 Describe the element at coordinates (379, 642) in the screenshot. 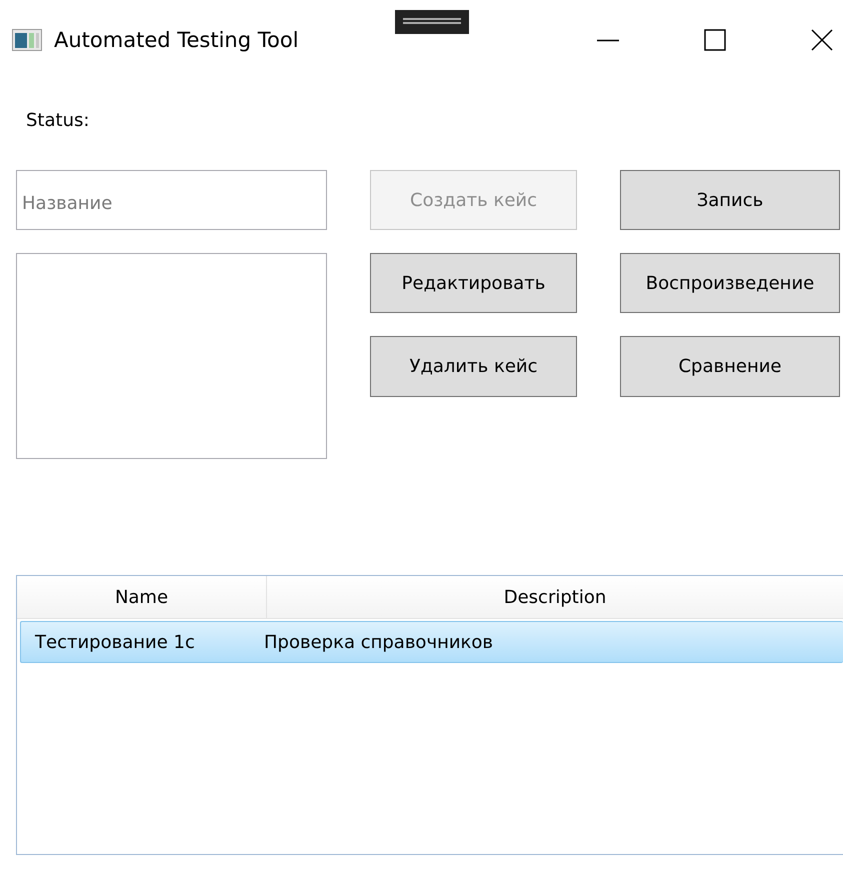

I see `table-cell: Проверка справочников` at that location.